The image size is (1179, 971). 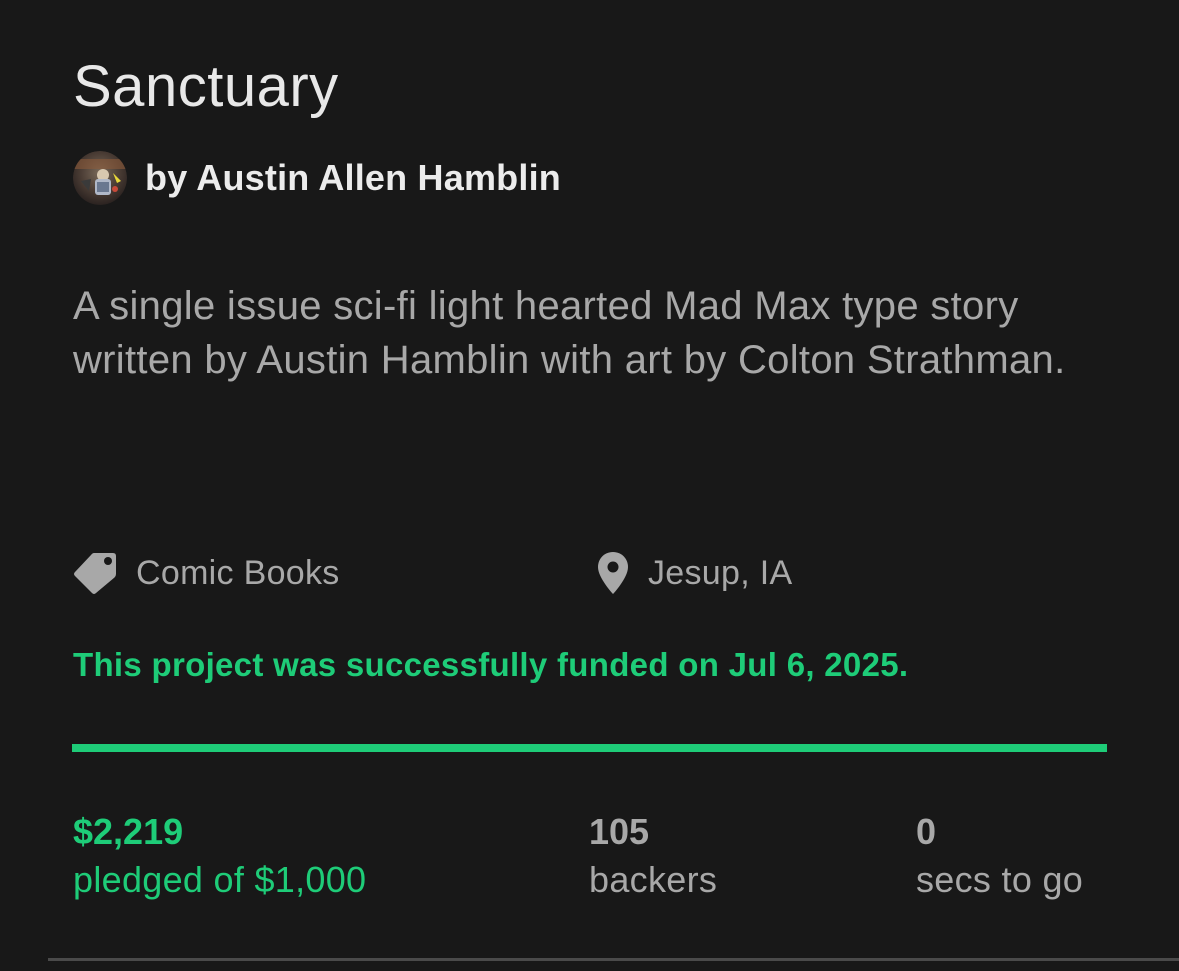 What do you see at coordinates (128, 831) in the screenshot?
I see `pledged-amount: $2,219` at bounding box center [128, 831].